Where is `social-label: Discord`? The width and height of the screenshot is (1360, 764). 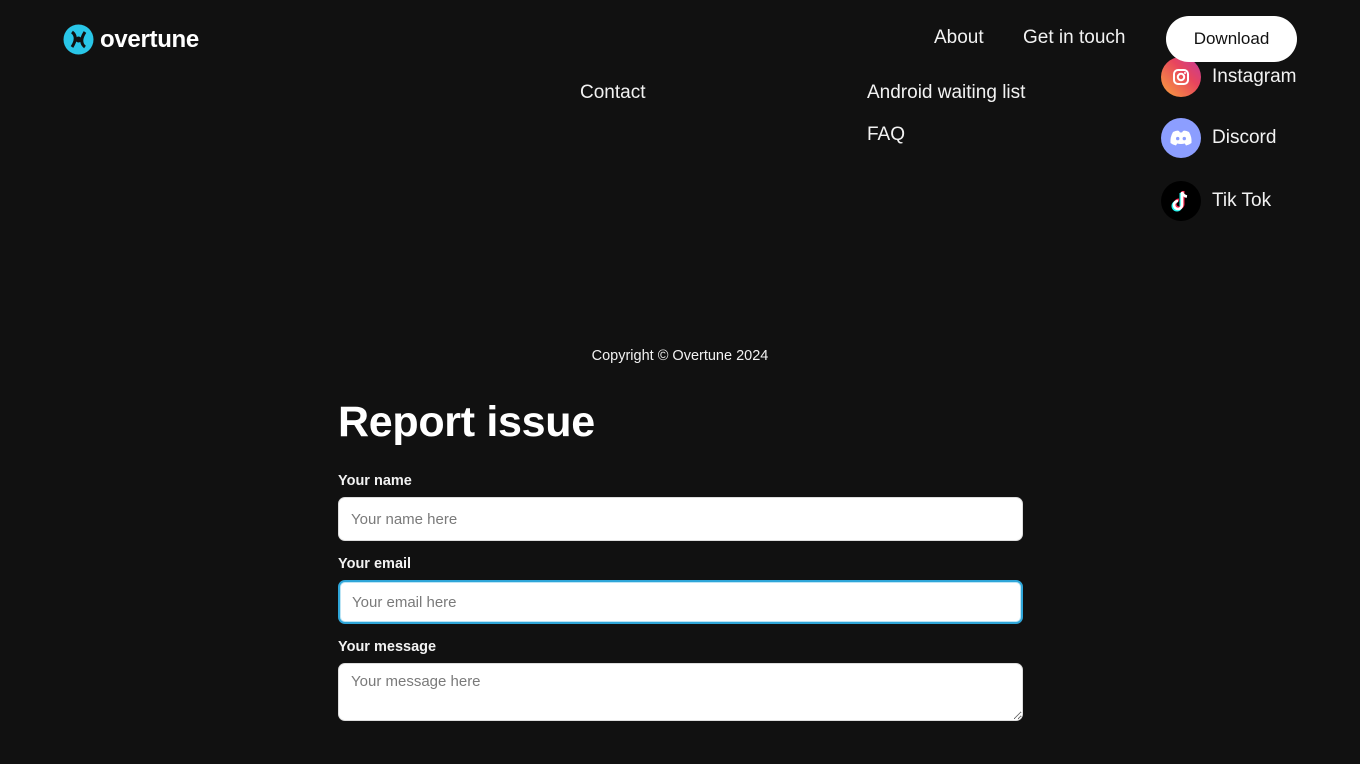 social-label: Discord is located at coordinates (1244, 137).